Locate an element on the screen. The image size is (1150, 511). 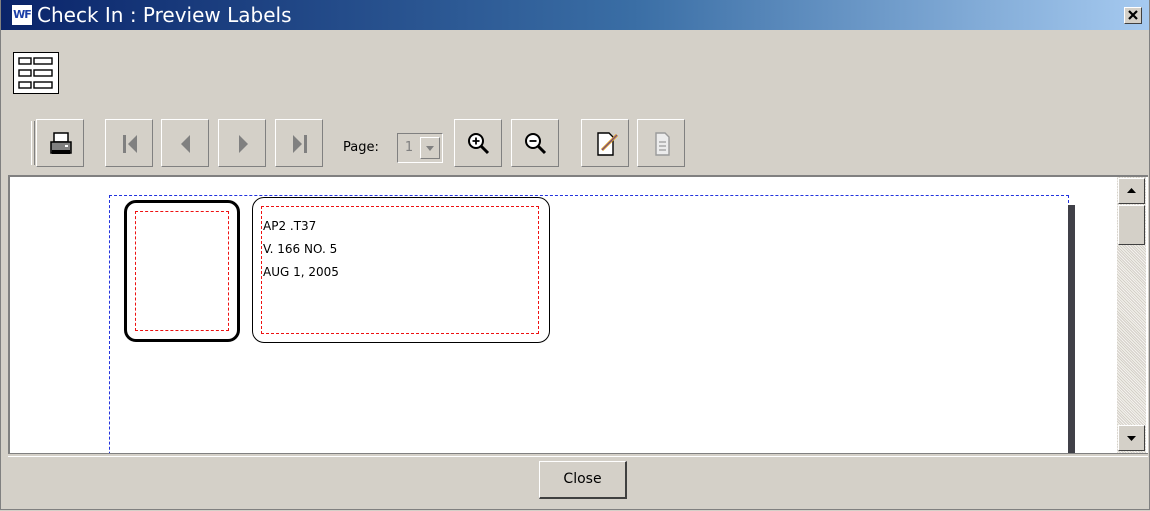
zoom-out-icon is located at coordinates (536, 144).